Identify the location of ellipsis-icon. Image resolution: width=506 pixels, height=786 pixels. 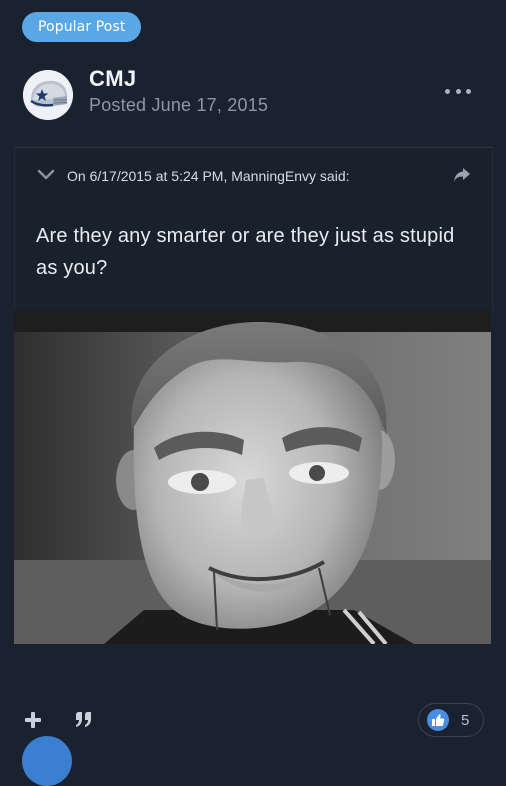
(447, 91).